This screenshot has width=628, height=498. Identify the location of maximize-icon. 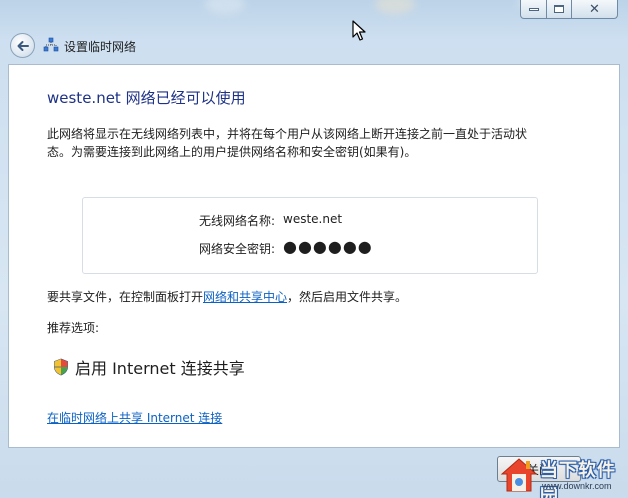
(559, 9).